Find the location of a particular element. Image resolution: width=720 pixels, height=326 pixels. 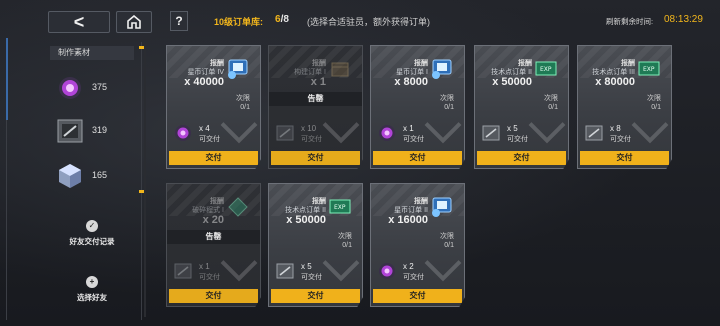

back-arrow-icon: < is located at coordinates (79, 21).